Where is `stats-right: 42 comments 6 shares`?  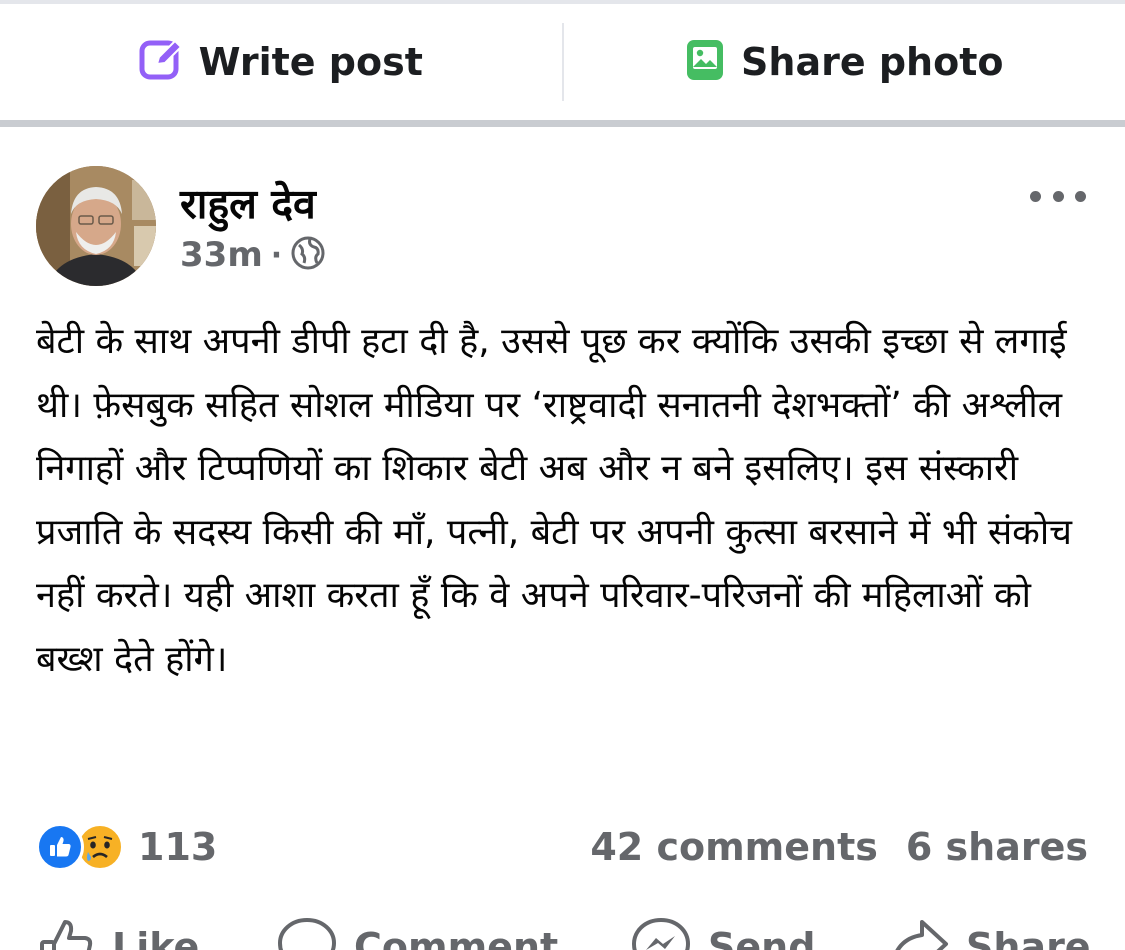
stats-right: 42 comments 6 shares is located at coordinates (839, 847).